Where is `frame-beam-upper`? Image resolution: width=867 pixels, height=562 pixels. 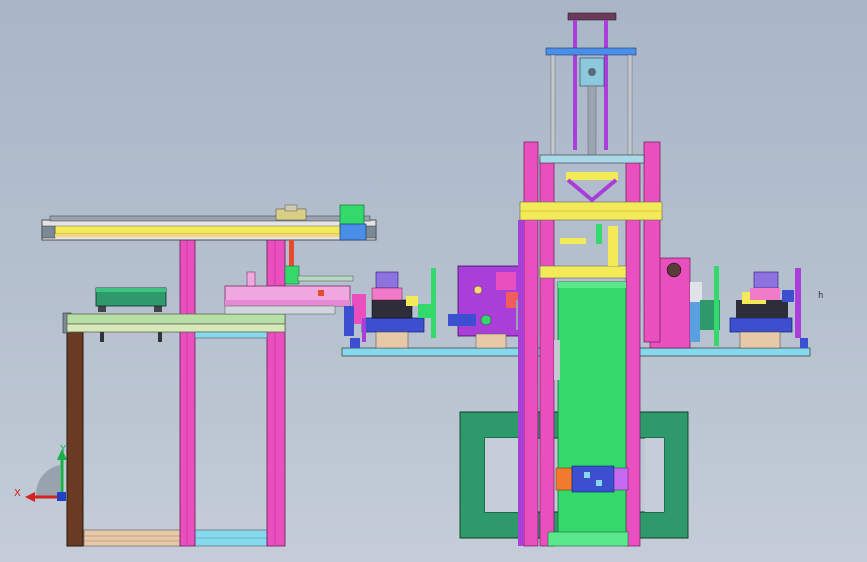 frame-beam-upper is located at coordinates (176, 319).